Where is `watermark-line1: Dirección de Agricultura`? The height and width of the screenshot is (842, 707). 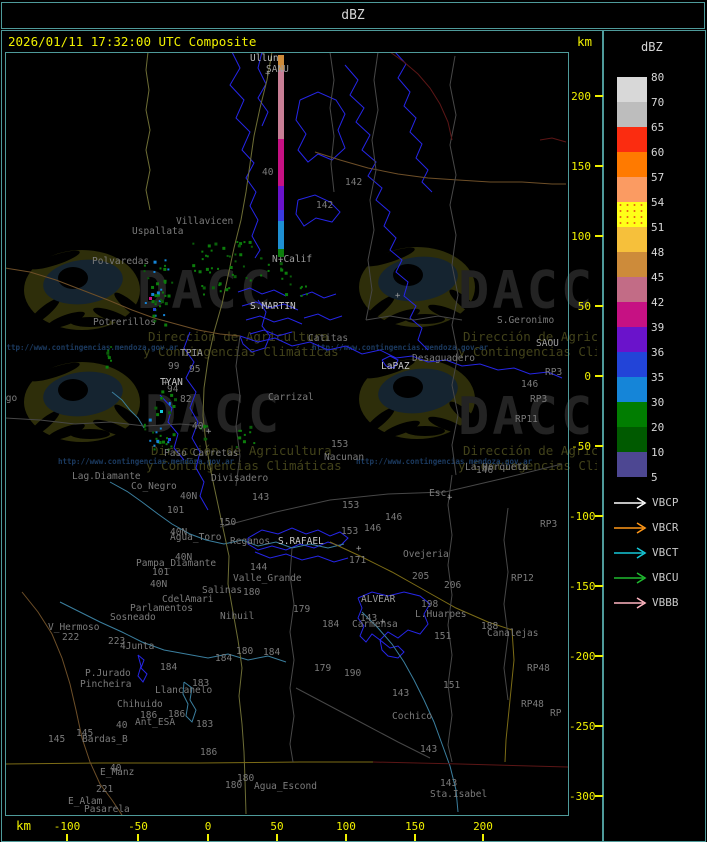 watermark-line1: Dirección de Agricultura is located at coordinates (238, 336).